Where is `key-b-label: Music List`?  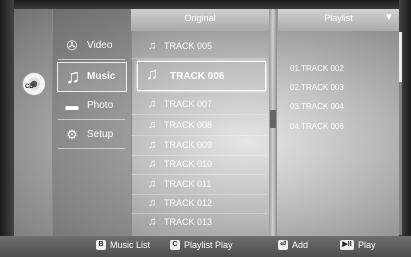 key-b-label: Music List is located at coordinates (130, 245).